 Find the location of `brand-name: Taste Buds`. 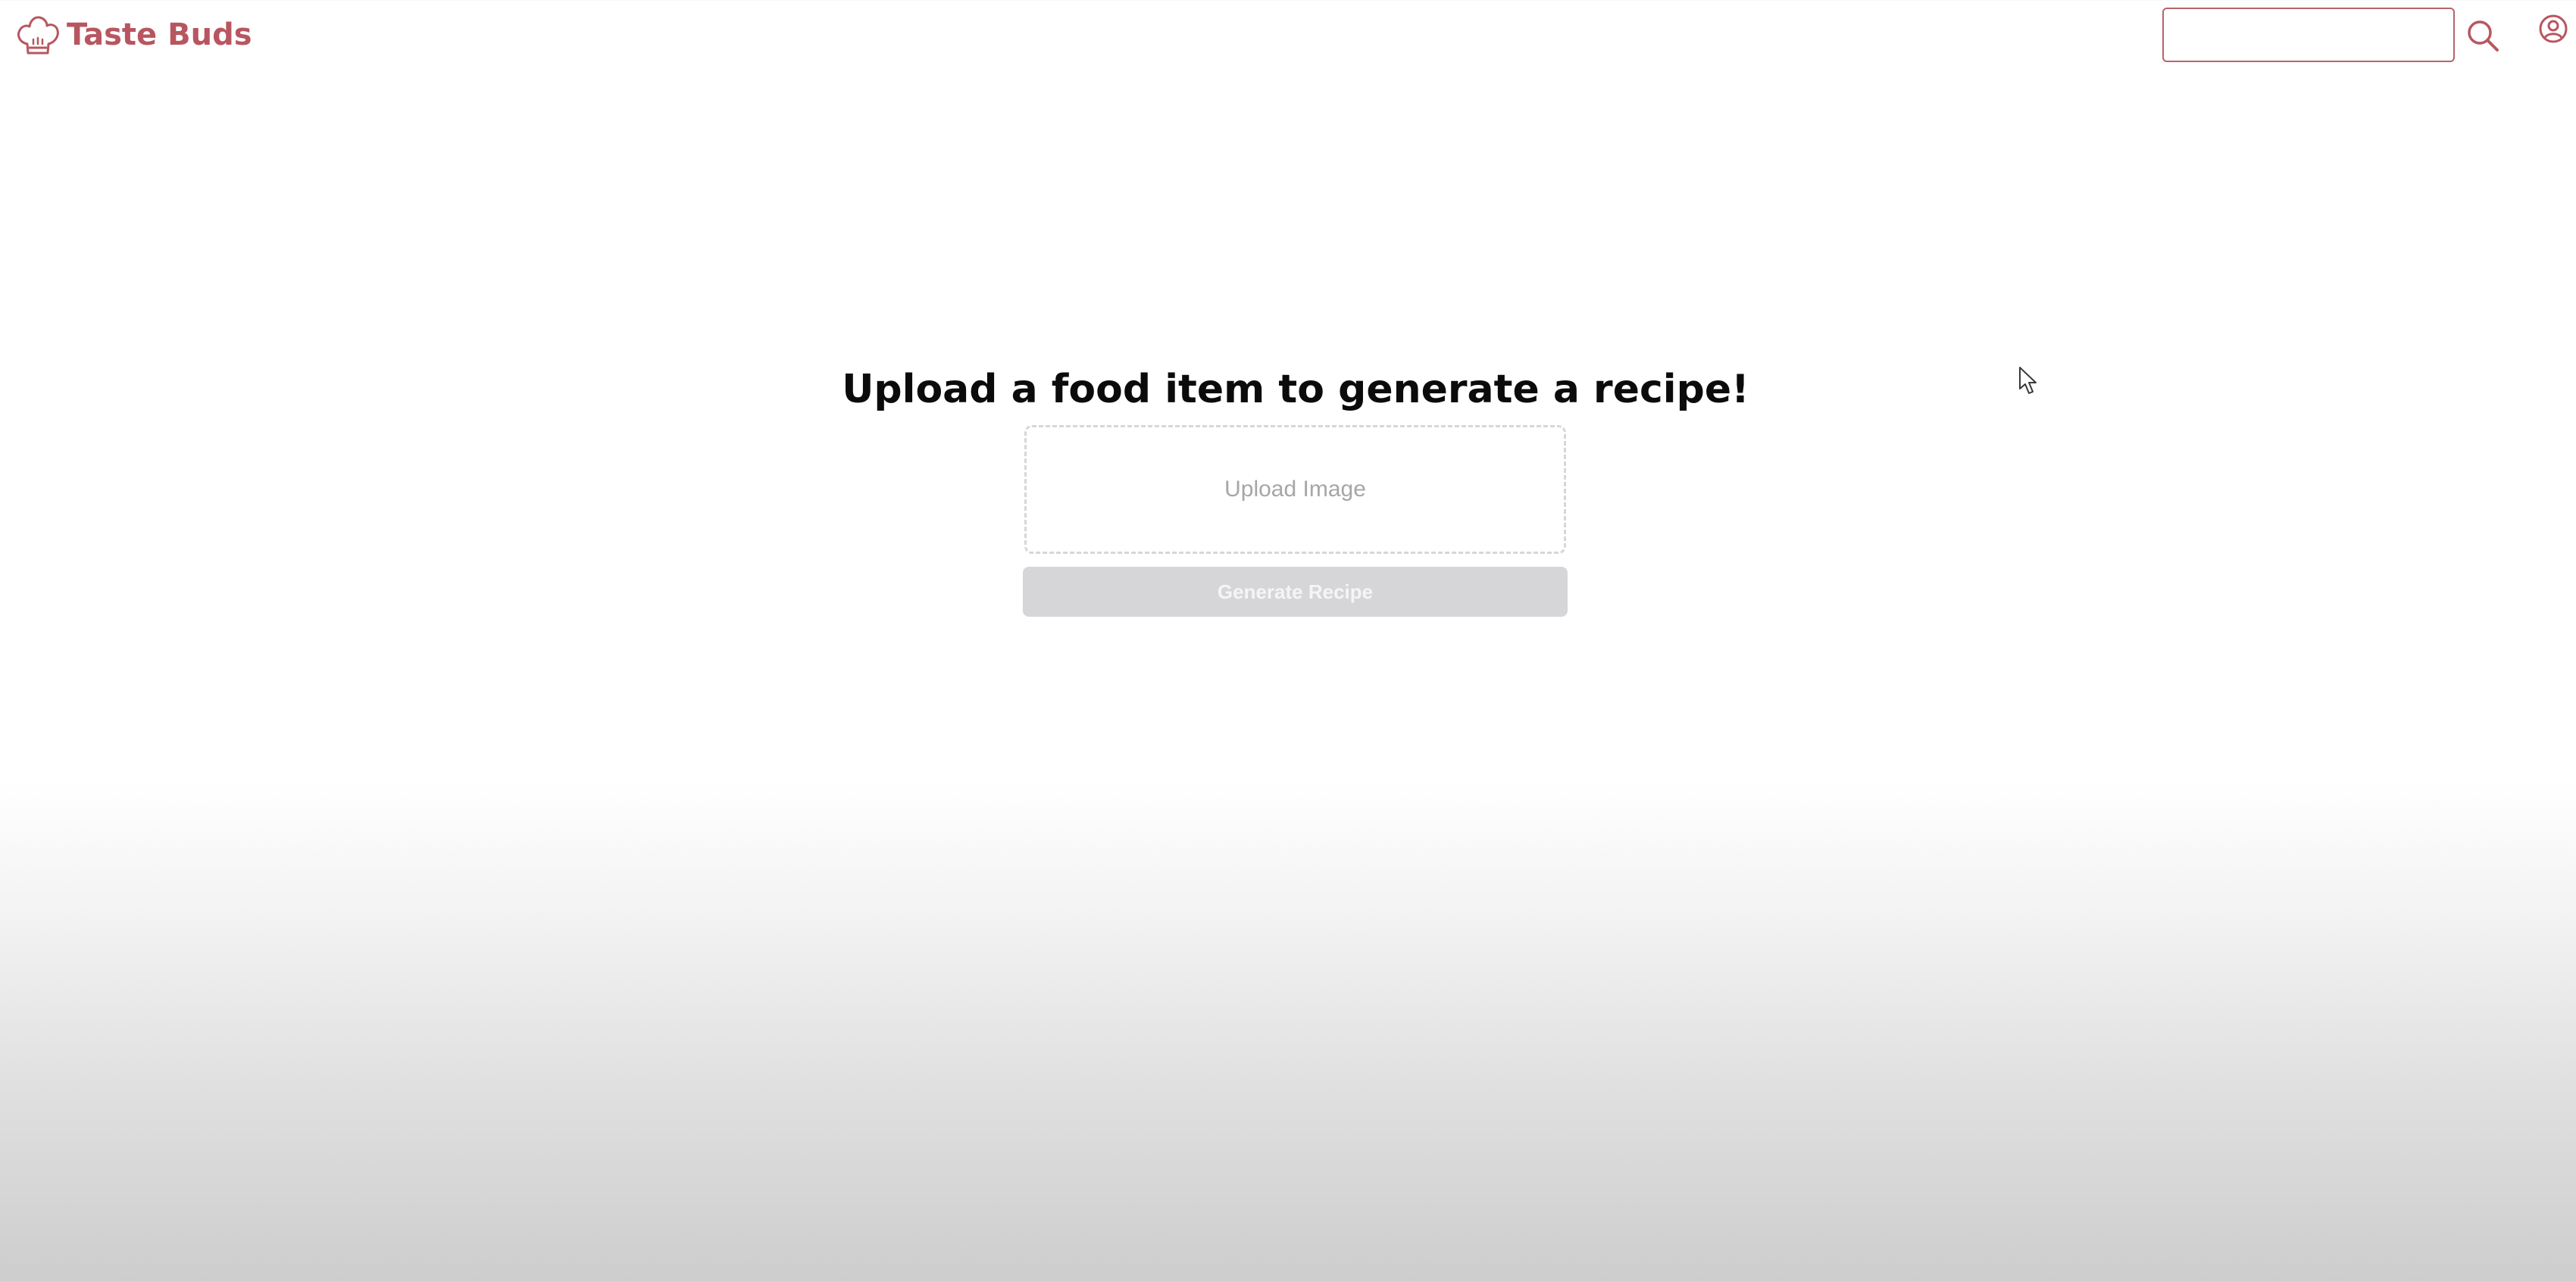

brand-name: Taste Buds is located at coordinates (160, 34).